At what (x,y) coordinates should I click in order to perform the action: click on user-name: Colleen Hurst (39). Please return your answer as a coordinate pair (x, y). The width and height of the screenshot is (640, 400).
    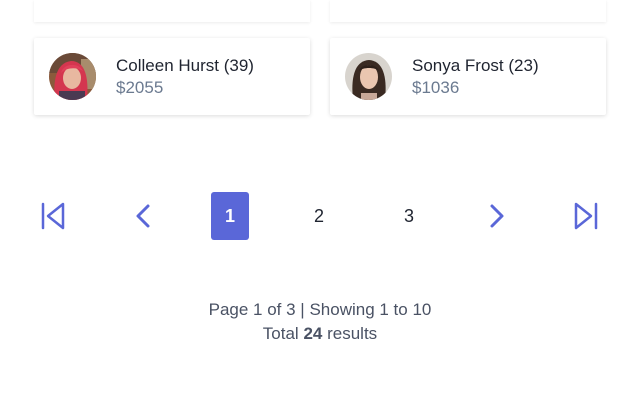
    Looking at the image, I should click on (185, 65).